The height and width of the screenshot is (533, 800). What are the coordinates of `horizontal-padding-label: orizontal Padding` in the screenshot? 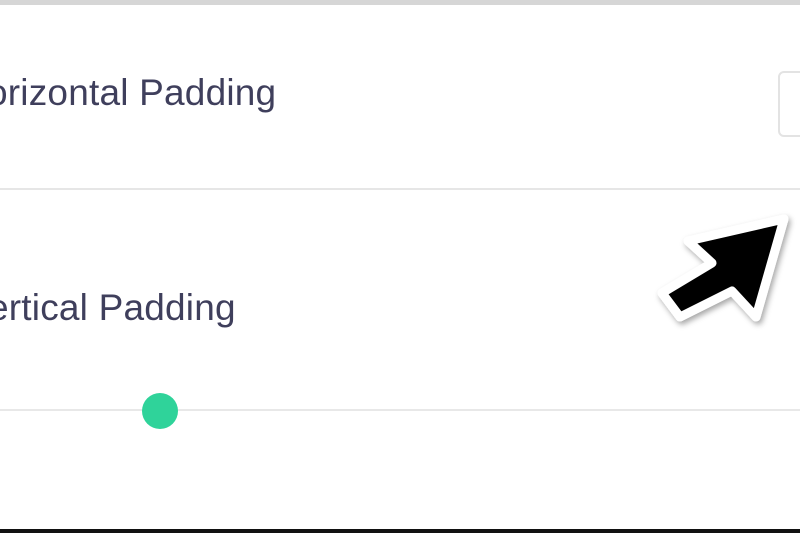 It's located at (138, 92).